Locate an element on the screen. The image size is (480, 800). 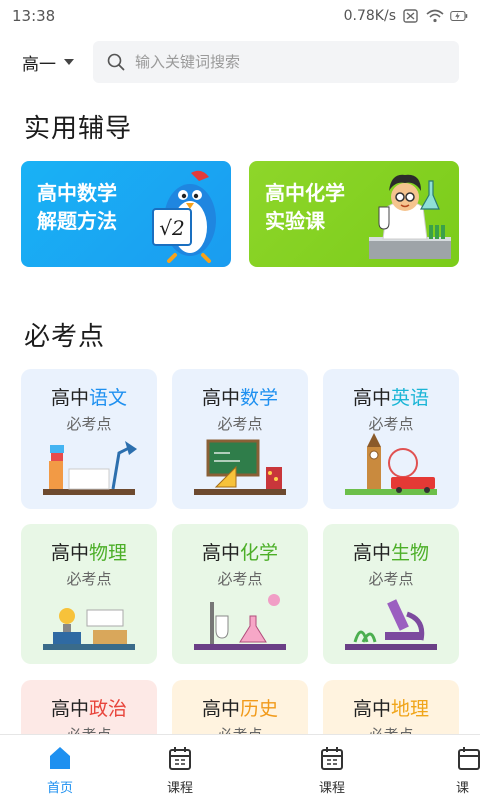
subject-name: 地理 is located at coordinates (410, 709).